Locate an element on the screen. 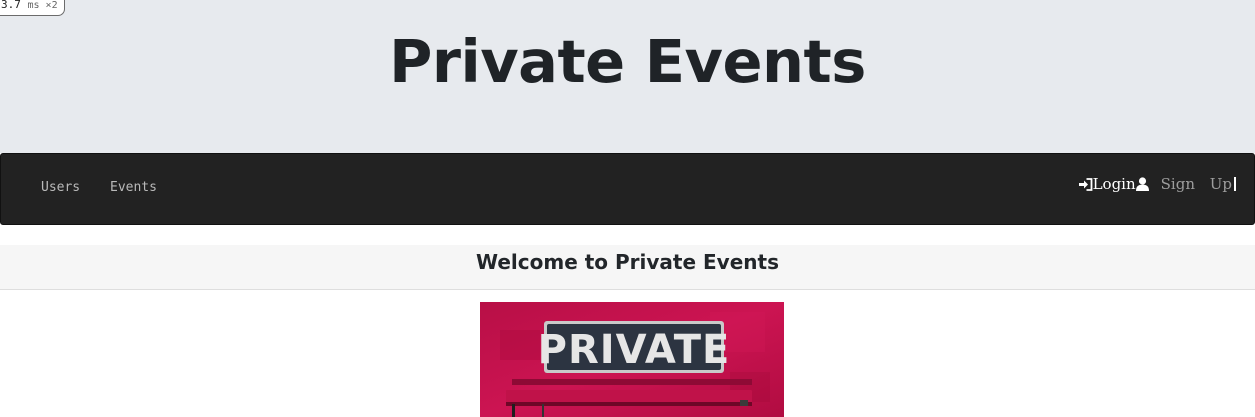 This screenshot has width=1255, height=417. performance-unit: ms ×2 is located at coordinates (42, 5).